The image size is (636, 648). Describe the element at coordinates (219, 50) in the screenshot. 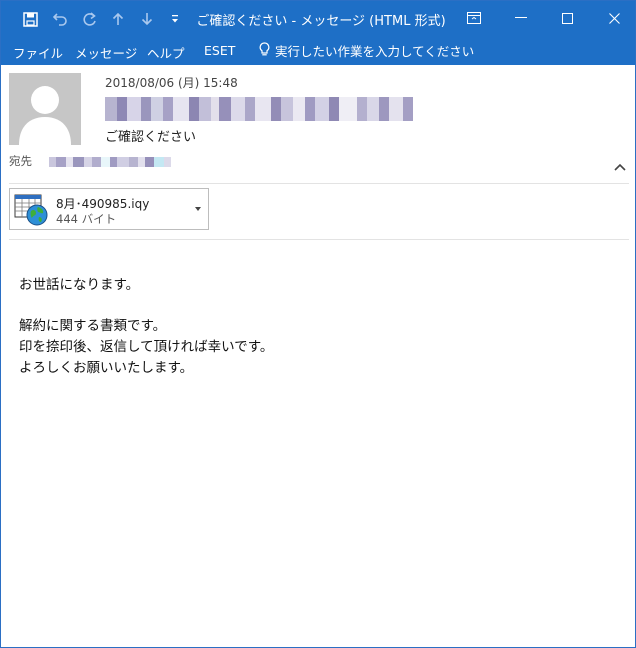

I see `tab-eset: ESET` at that location.